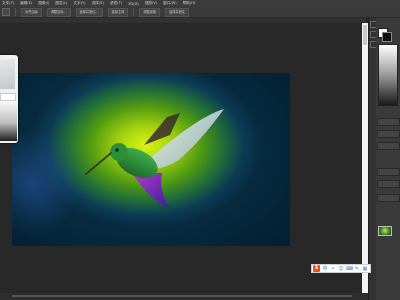 This screenshot has width=400, height=300. I want to click on background-color-swatch, so click(387, 37).